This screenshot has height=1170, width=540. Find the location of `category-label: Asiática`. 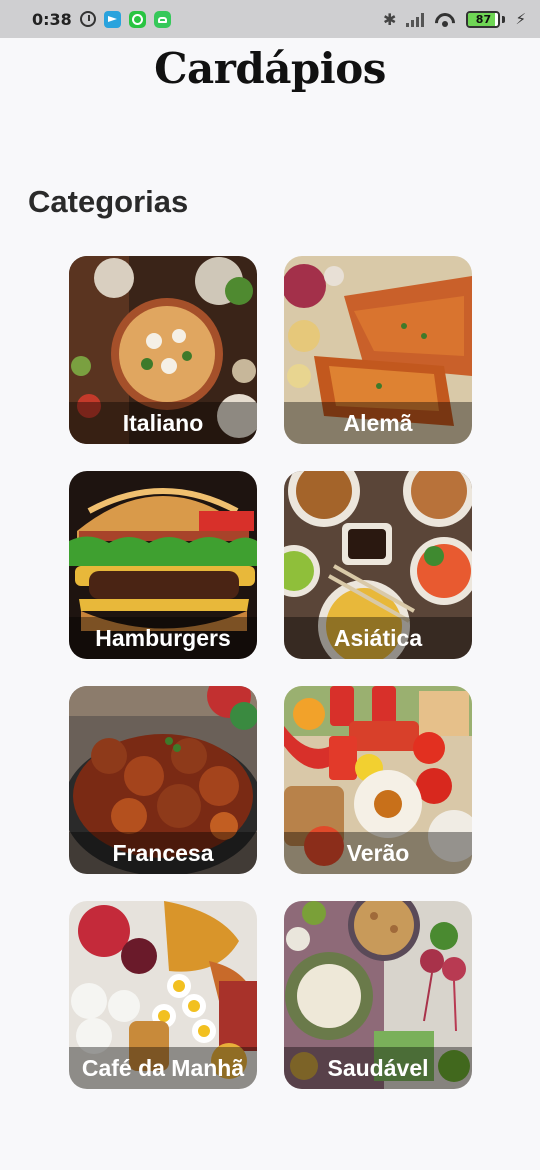

category-label: Asiática is located at coordinates (378, 638).